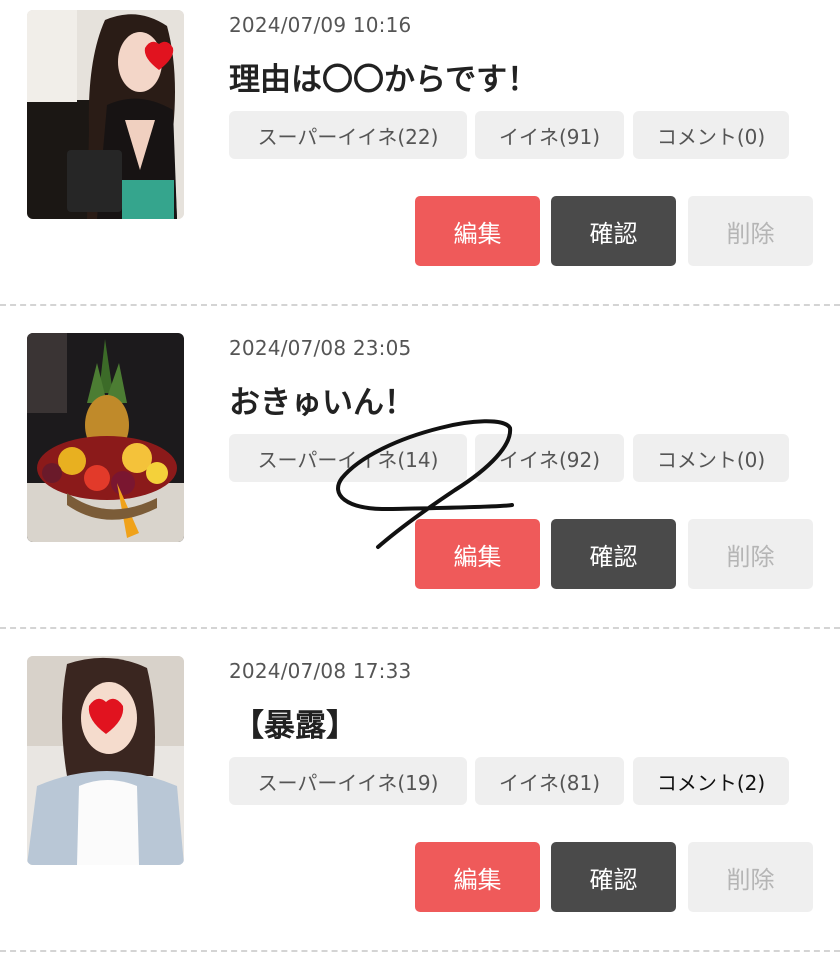  I want to click on post-timestamp: 2024/07/08 17:33, so click(320, 671).